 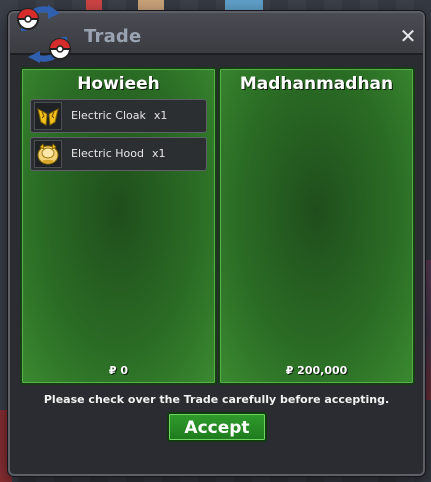 What do you see at coordinates (48, 154) in the screenshot?
I see `electric-hood-icon` at bounding box center [48, 154].